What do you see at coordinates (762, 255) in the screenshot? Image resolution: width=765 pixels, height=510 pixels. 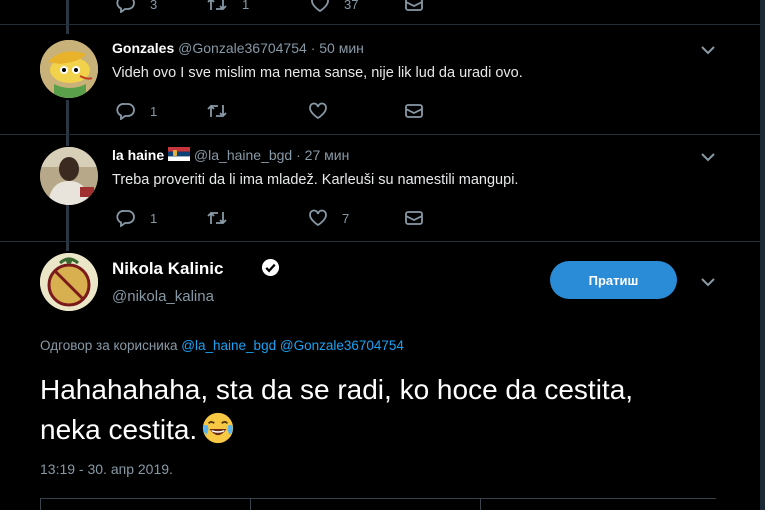 I see `scrollbar-edge` at bounding box center [762, 255].